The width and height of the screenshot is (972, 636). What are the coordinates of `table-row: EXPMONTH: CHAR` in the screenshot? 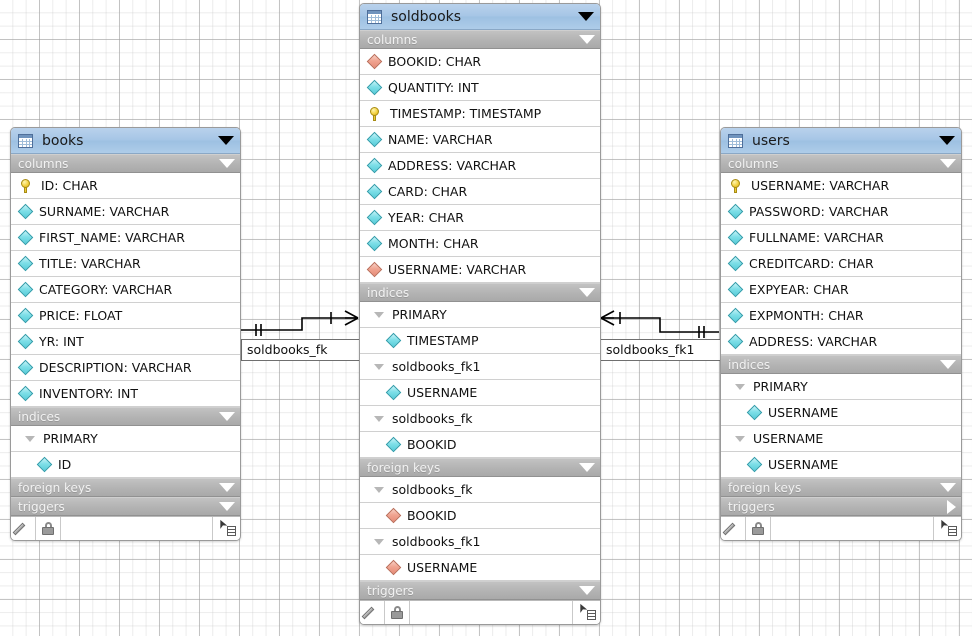 It's located at (841, 316).